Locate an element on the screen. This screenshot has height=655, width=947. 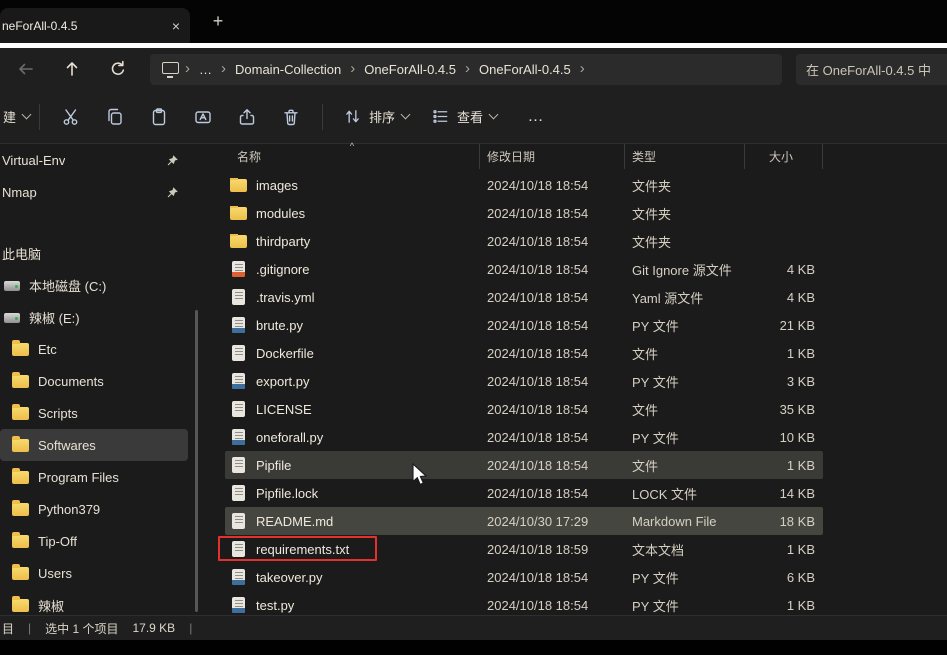
column-header-row: ^ 名称 修改日期 类型 大小 is located at coordinates (586, 155).